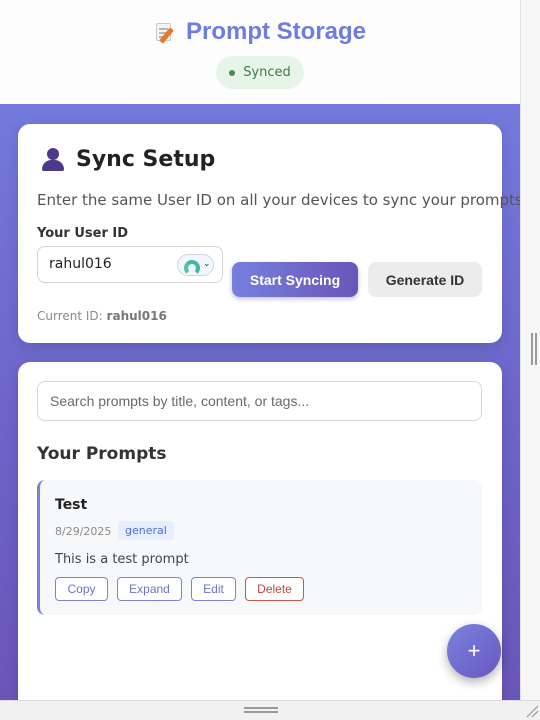  What do you see at coordinates (295, 279) in the screenshot?
I see `start-syncing-button: Start Syncing` at bounding box center [295, 279].